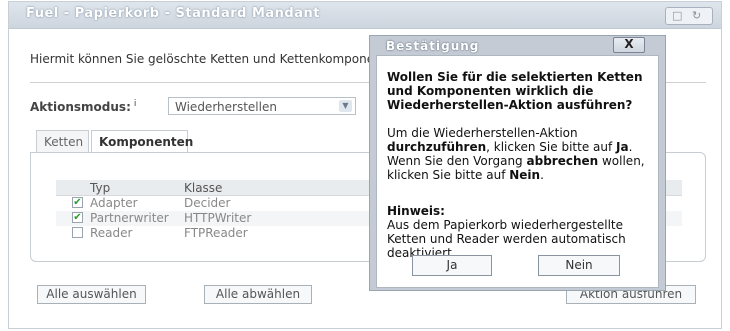 This screenshot has height=331, width=730. What do you see at coordinates (437, 147) in the screenshot?
I see `instruction-emphasis: durchzuführen` at bounding box center [437, 147].